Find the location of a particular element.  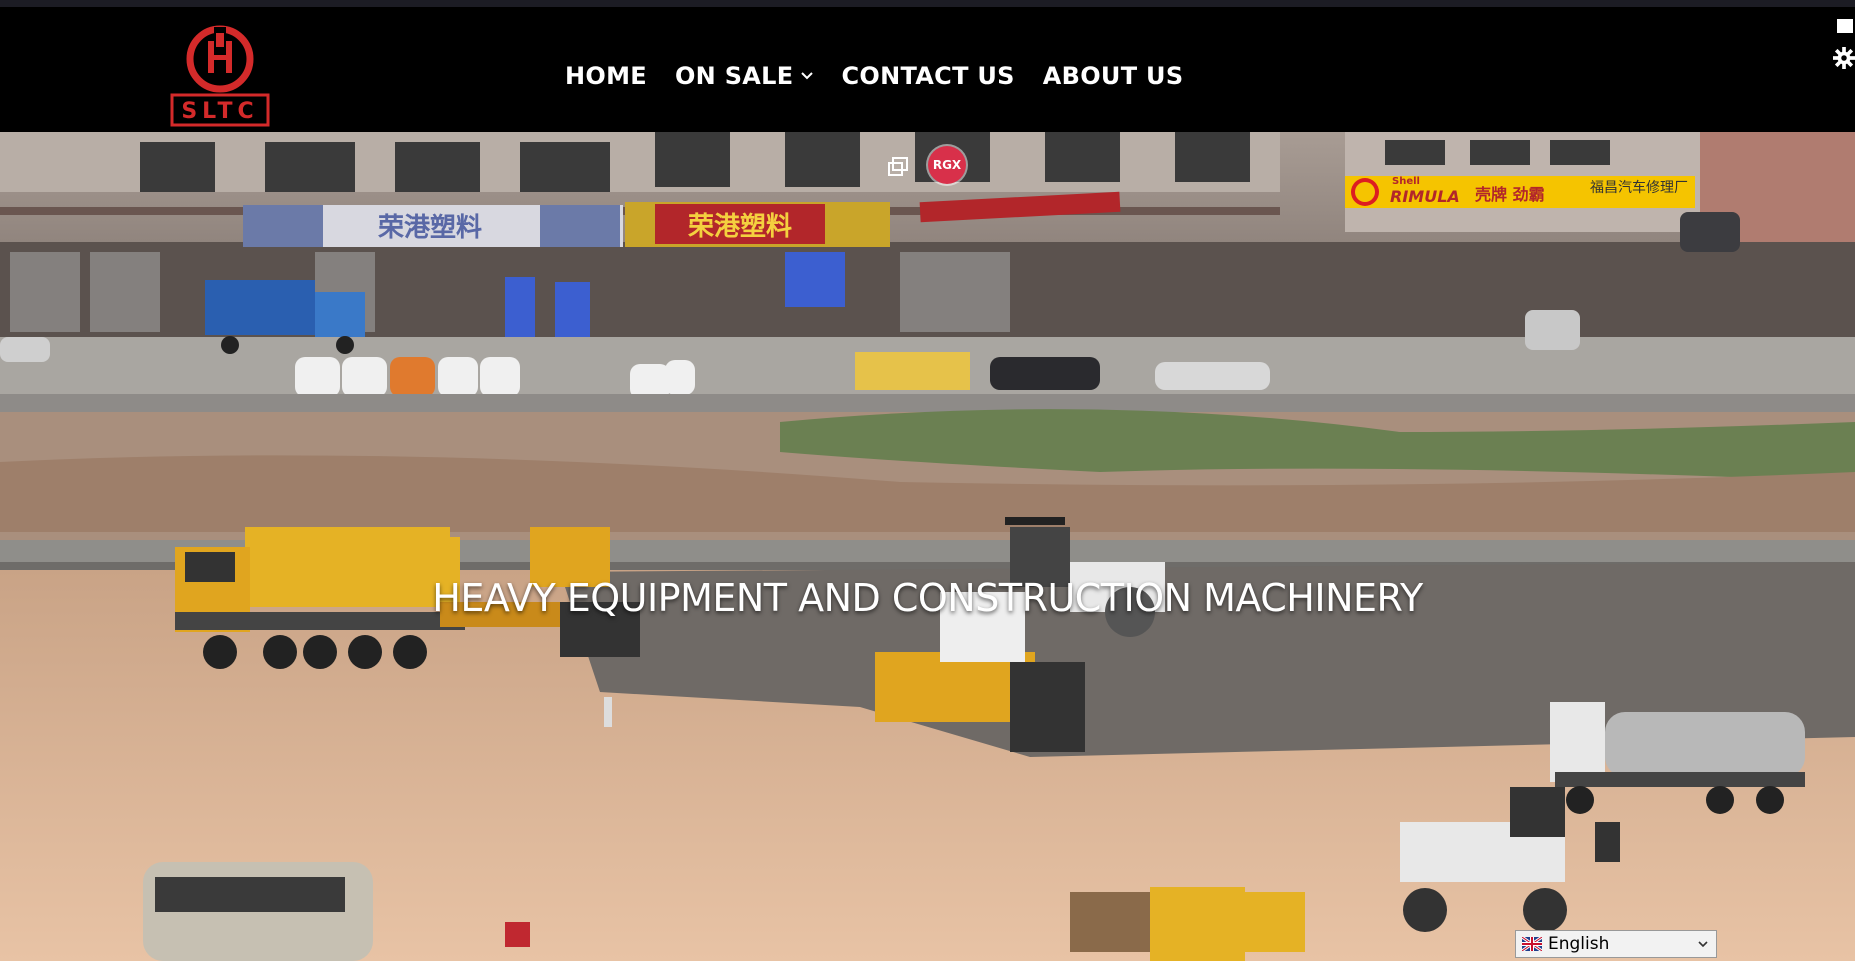

nav-about-us: ABOUT US is located at coordinates (1113, 76).